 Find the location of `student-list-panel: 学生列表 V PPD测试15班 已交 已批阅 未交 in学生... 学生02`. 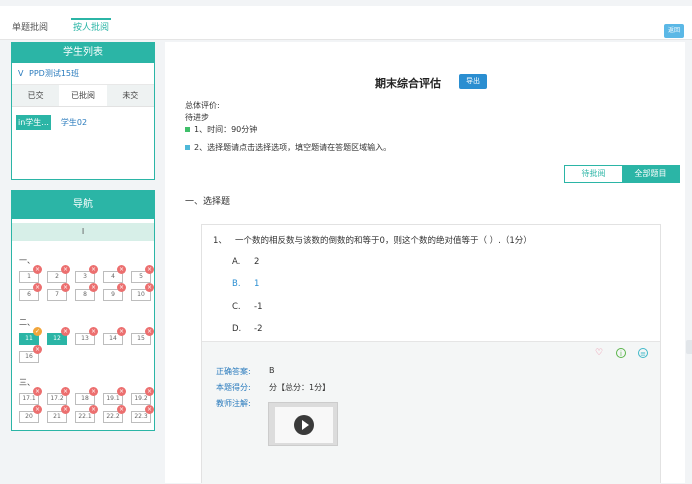

student-list-panel: 学生列表 V PPD测试15班 已交 已批阅 未交 in学生... 学生02 is located at coordinates (83, 111).